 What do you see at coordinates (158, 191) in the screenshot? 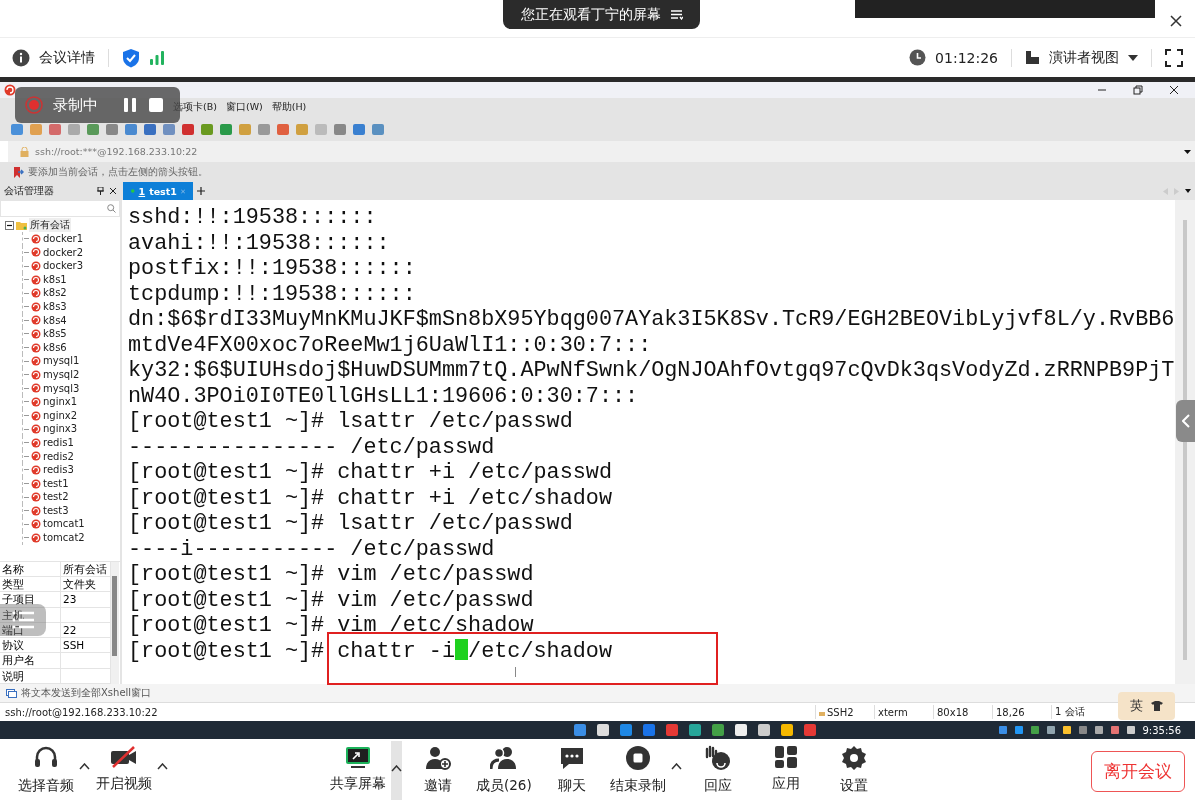
I see `session-tab: 1 test1` at bounding box center [158, 191].